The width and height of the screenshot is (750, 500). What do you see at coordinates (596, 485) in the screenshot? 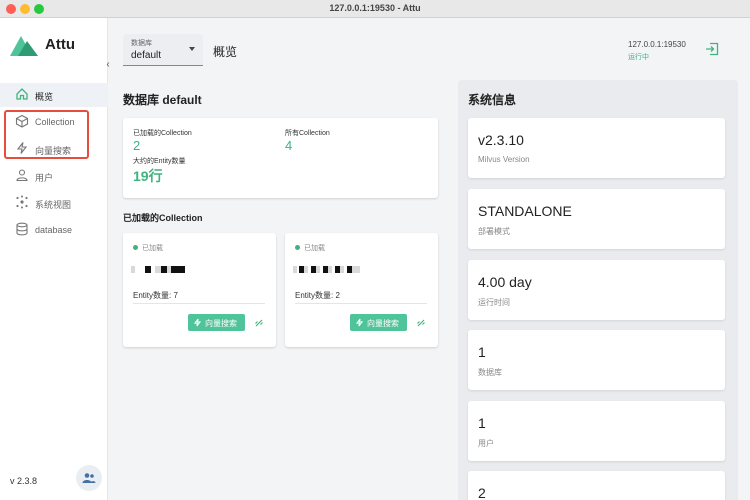
I see `system-info-card: 2` at bounding box center [596, 485].